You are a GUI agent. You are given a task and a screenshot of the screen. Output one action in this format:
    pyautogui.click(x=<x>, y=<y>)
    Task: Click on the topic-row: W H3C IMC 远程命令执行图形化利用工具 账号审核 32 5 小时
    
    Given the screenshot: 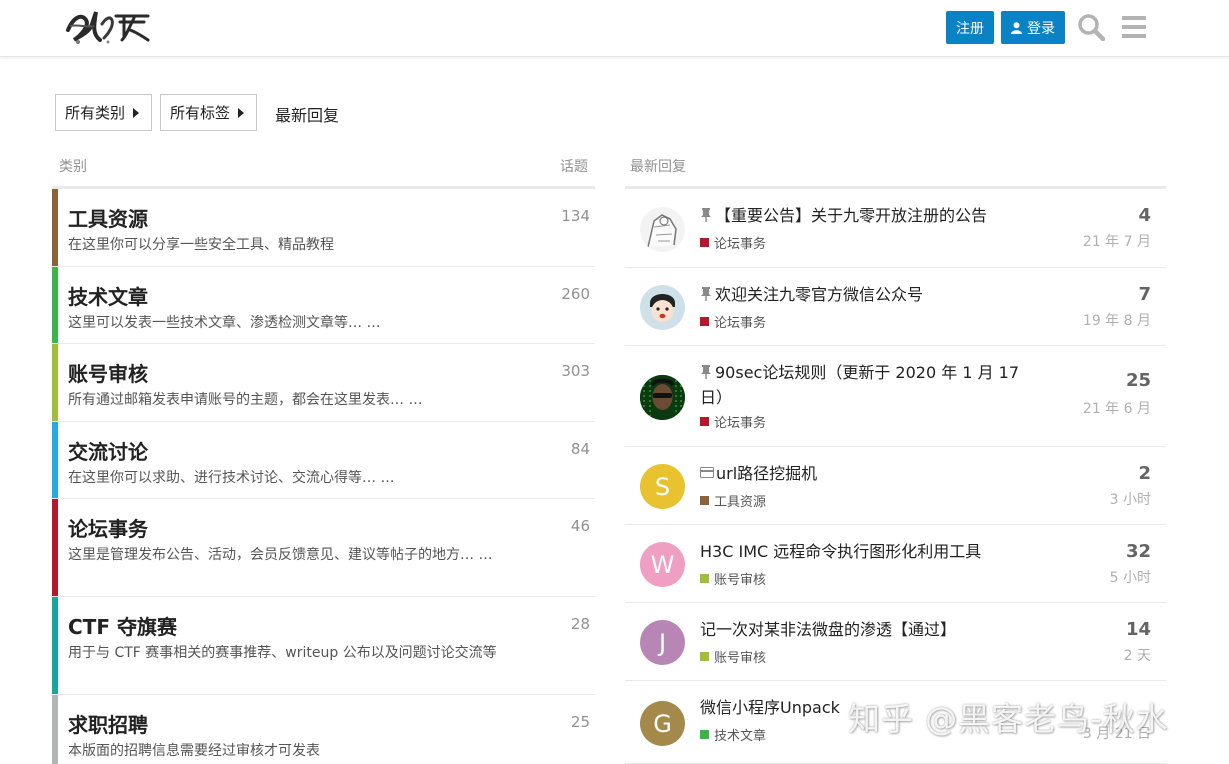 What is the action you would take?
    pyautogui.click(x=895, y=564)
    